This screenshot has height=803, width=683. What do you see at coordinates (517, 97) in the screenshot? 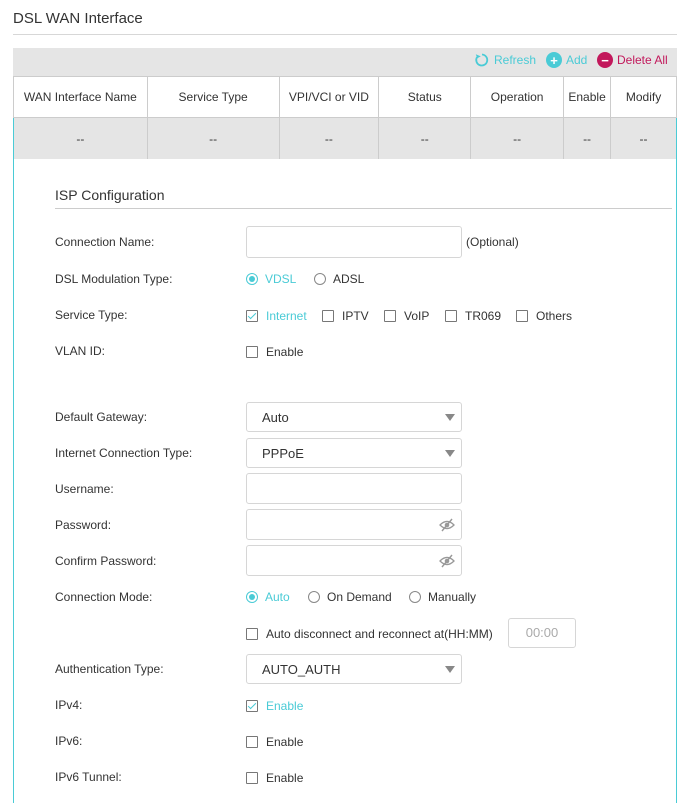
I see `col-operation: Operation` at bounding box center [517, 97].